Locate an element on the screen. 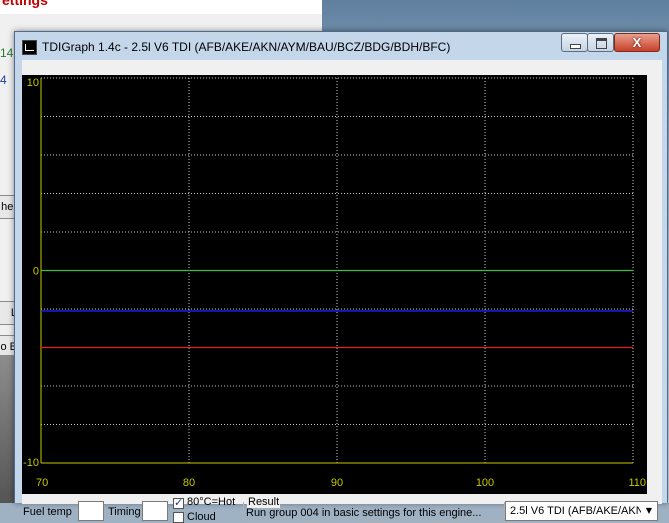 The image size is (669, 523). close-icon: X is located at coordinates (637, 42).